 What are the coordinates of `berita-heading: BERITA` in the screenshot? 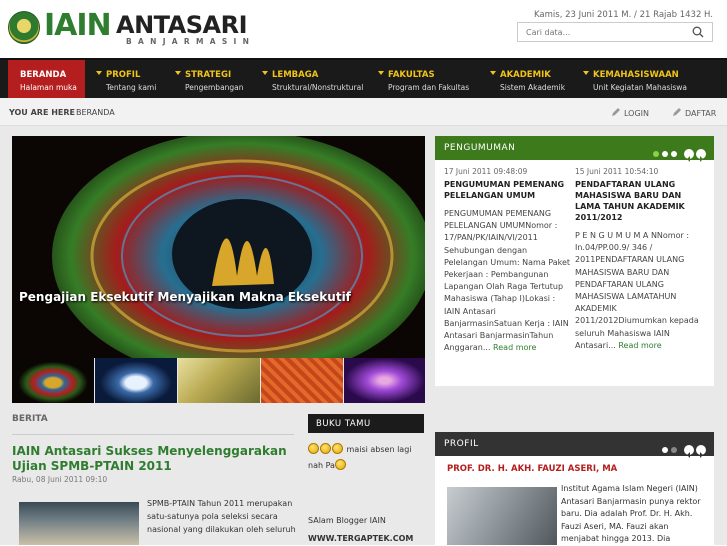 It's located at (30, 419).